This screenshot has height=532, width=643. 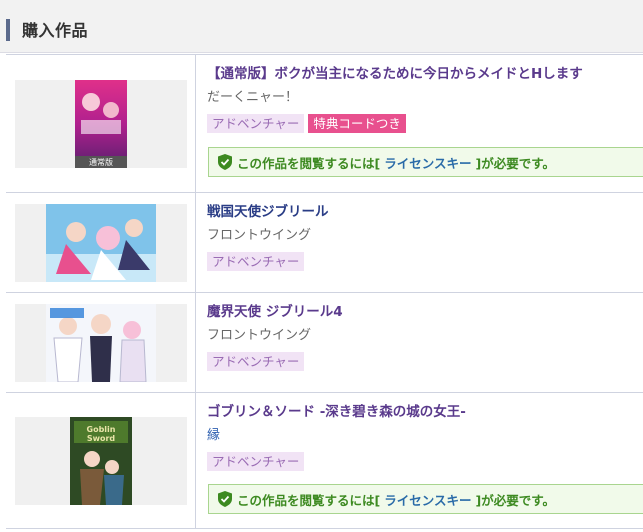 I want to click on thumbnail-cell: 通常版, so click(x=101, y=123).